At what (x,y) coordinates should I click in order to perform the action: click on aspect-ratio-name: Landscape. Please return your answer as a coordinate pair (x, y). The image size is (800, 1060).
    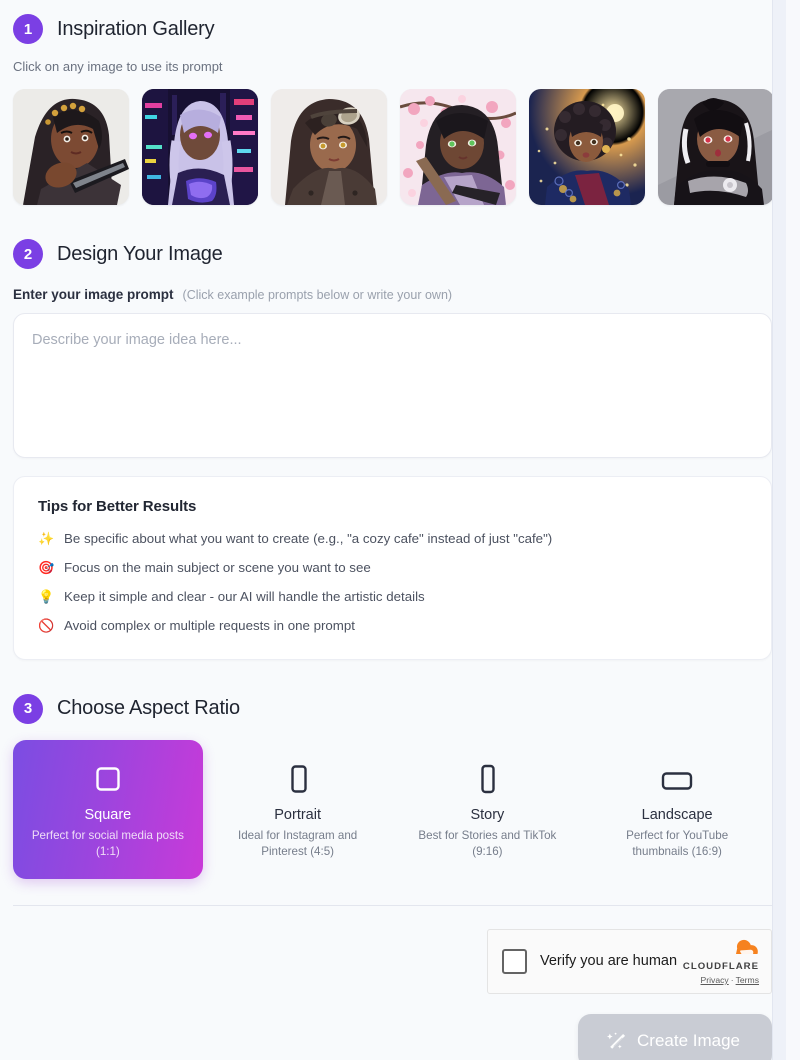
    Looking at the image, I should click on (677, 814).